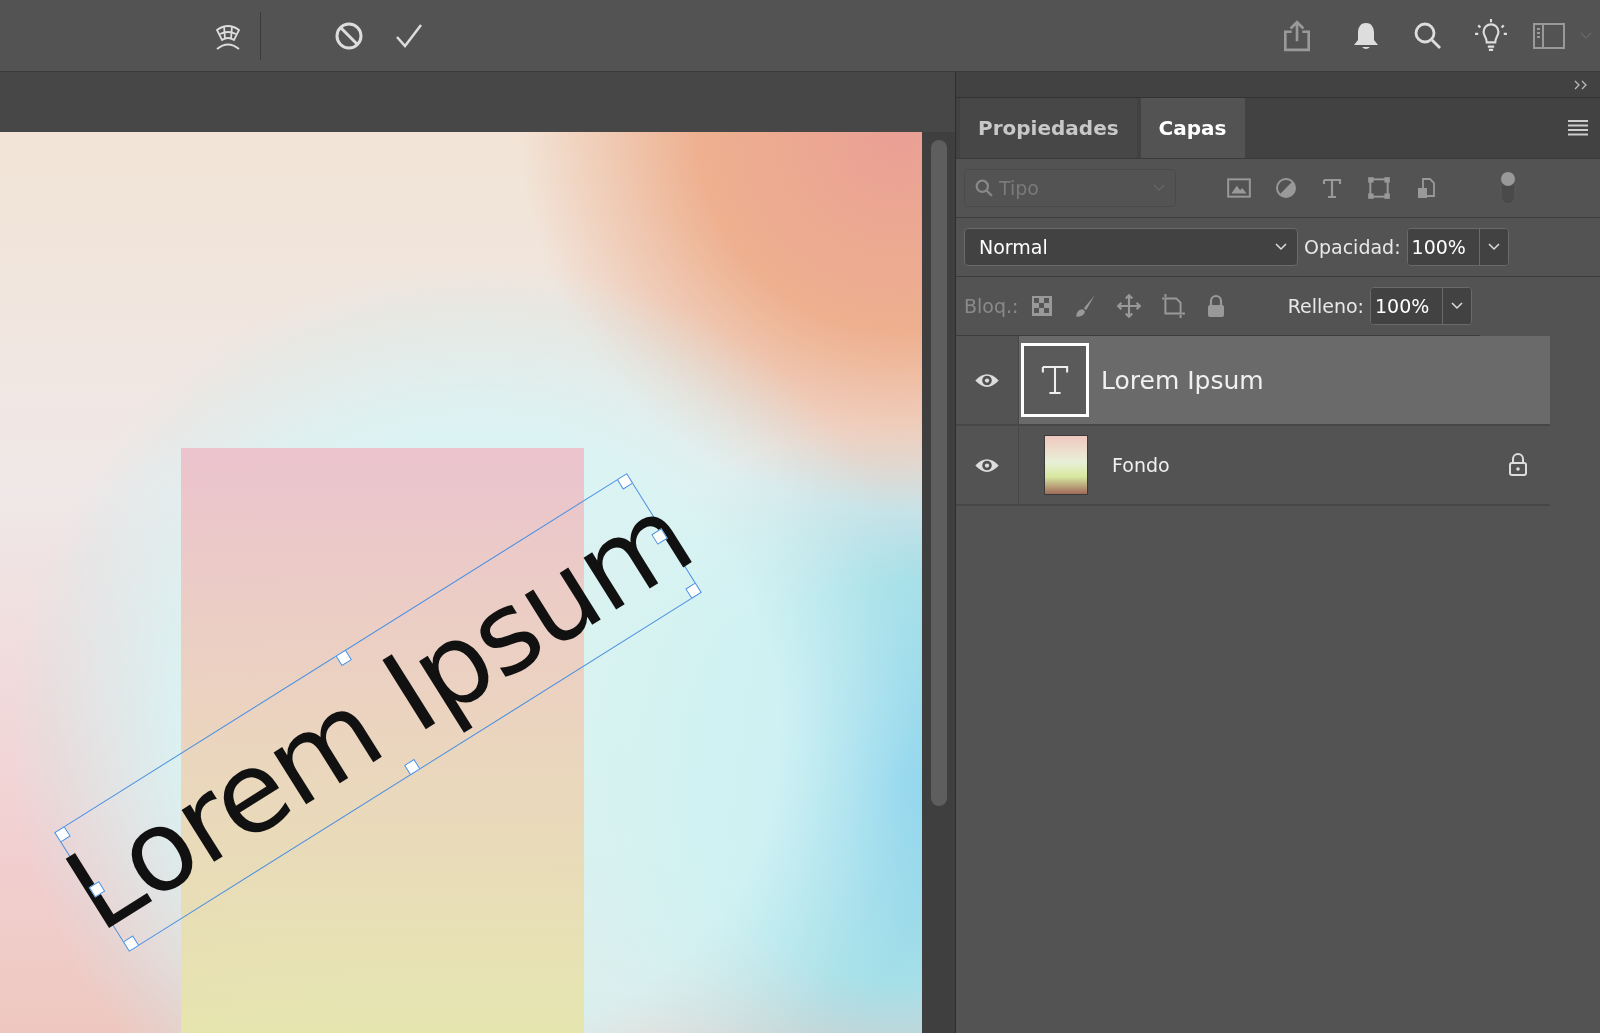 The height and width of the screenshot is (1033, 1600). What do you see at coordinates (1352, 247) in the screenshot?
I see `opacity-label: Opacidad:` at bounding box center [1352, 247].